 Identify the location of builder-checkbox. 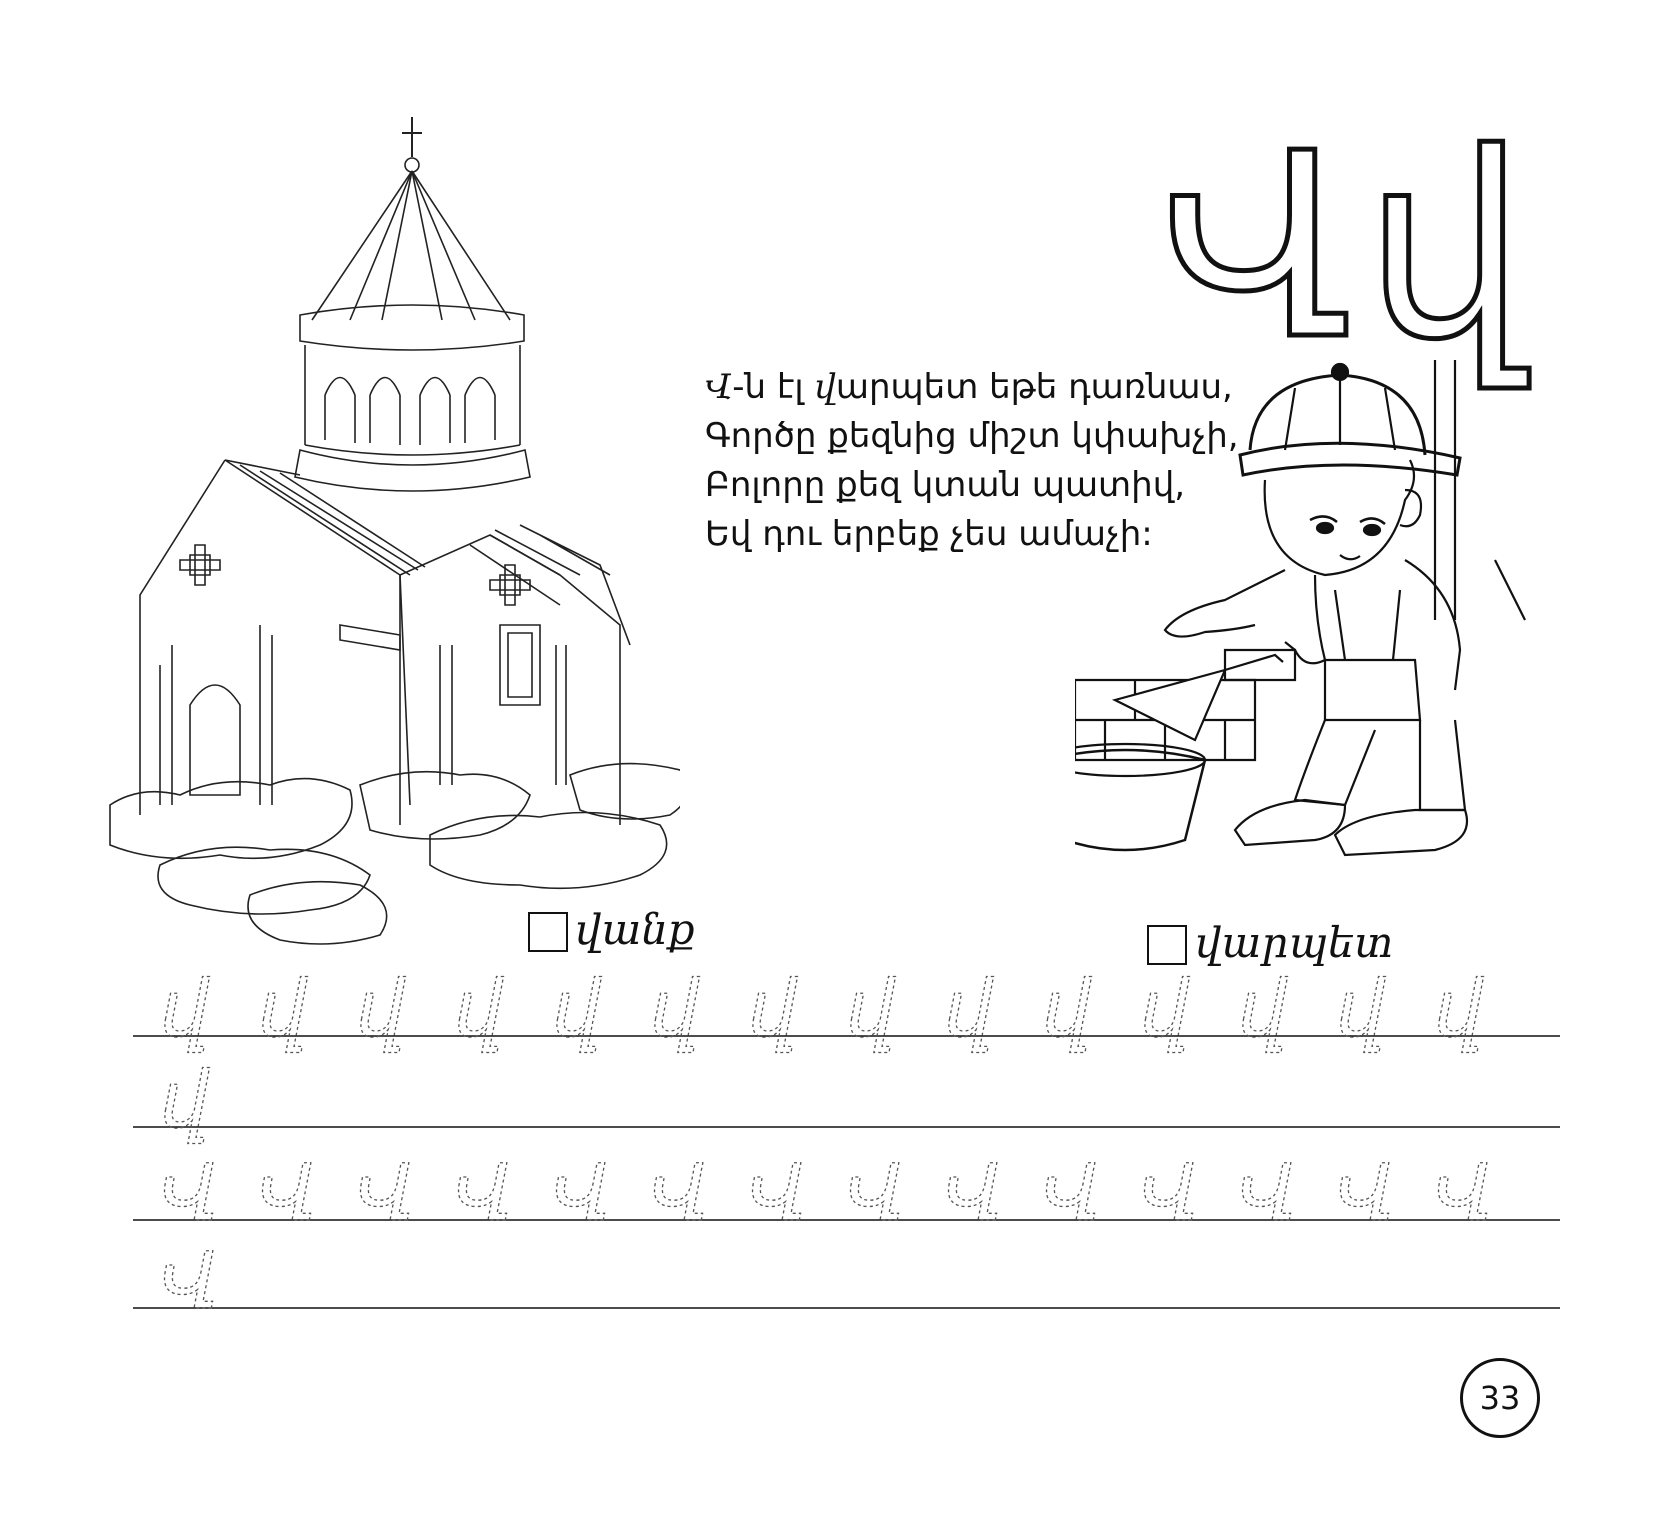
(1167, 945).